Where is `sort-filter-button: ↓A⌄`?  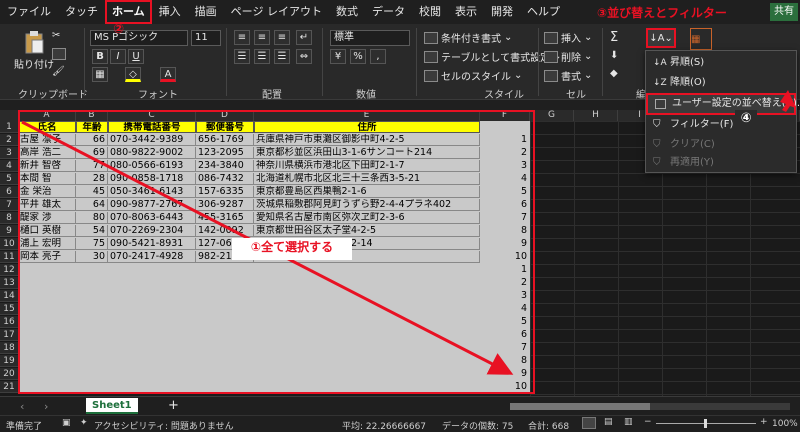 sort-filter-button: ↓A⌄ is located at coordinates (661, 38).